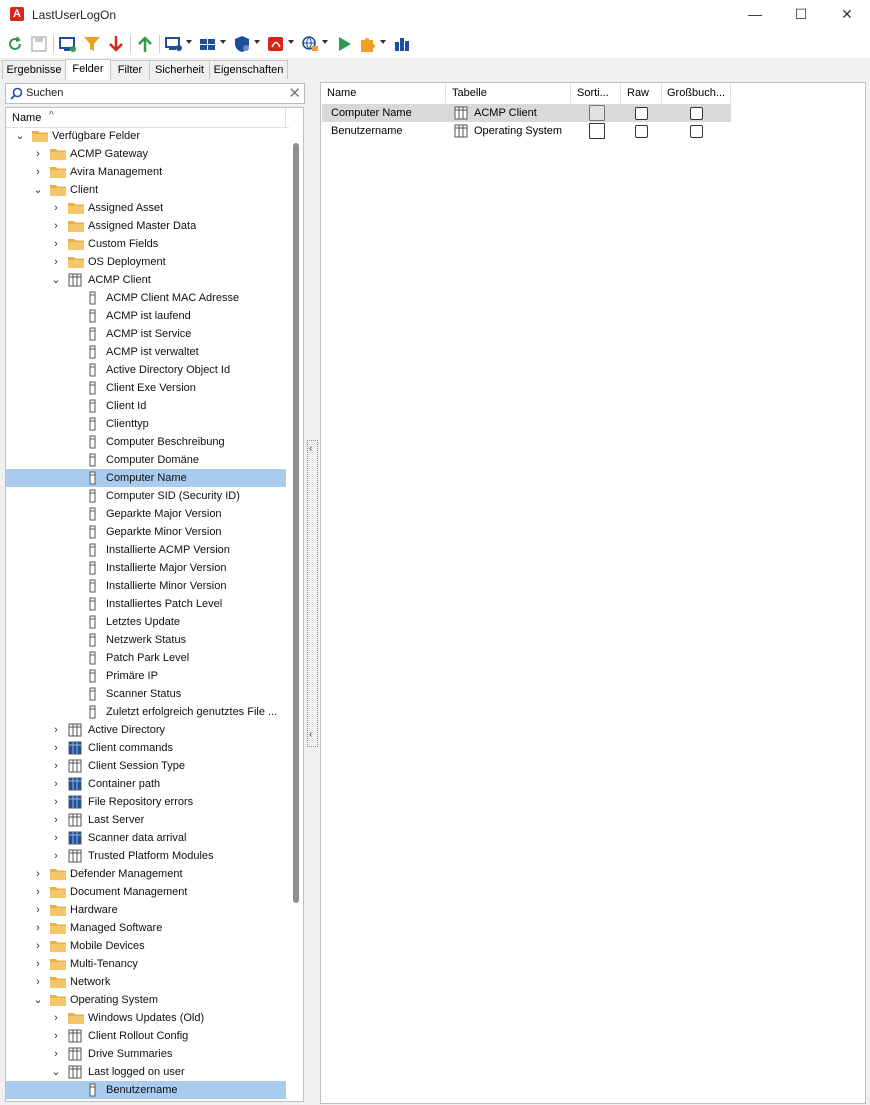 The image size is (870, 1105). What do you see at coordinates (146, 1018) in the screenshot?
I see `tree-item: › Windows Updates (Old)` at bounding box center [146, 1018].